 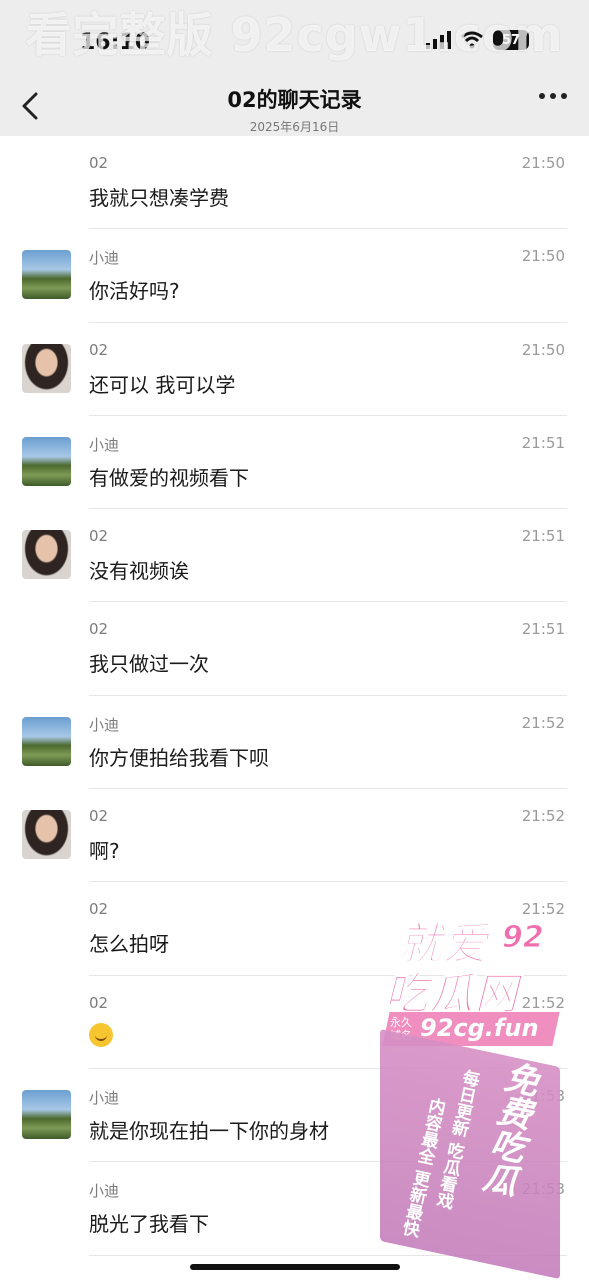 I want to click on message-text: 还可以 我可以学, so click(x=162, y=384).